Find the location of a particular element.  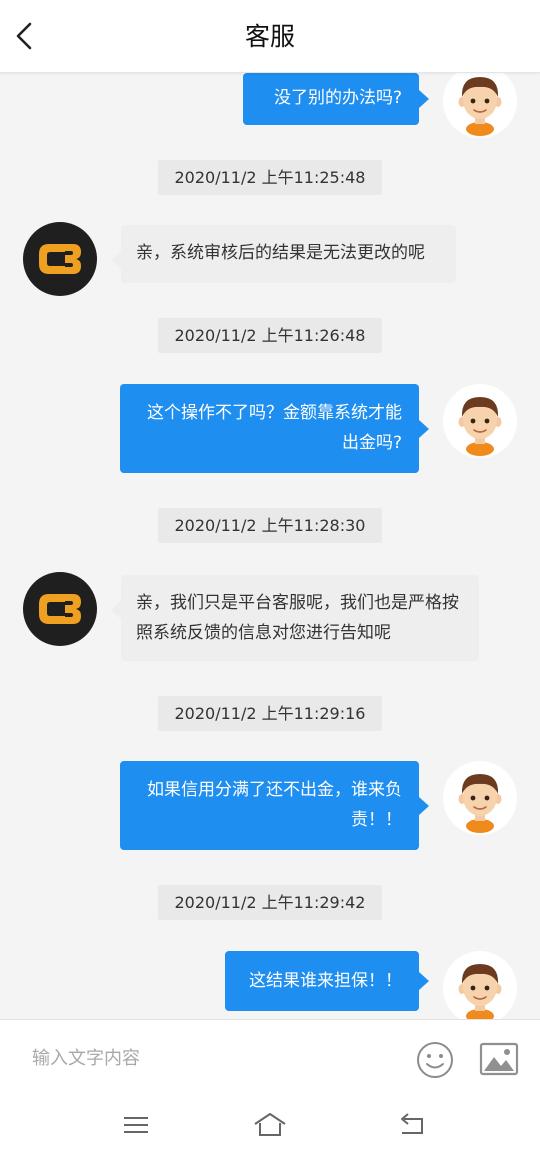

incoming-message-bubble: 亲，我们只是平台客服呢，我们也是严格按照系统反馈的信息对您进行告知呢 is located at coordinates (295, 618).